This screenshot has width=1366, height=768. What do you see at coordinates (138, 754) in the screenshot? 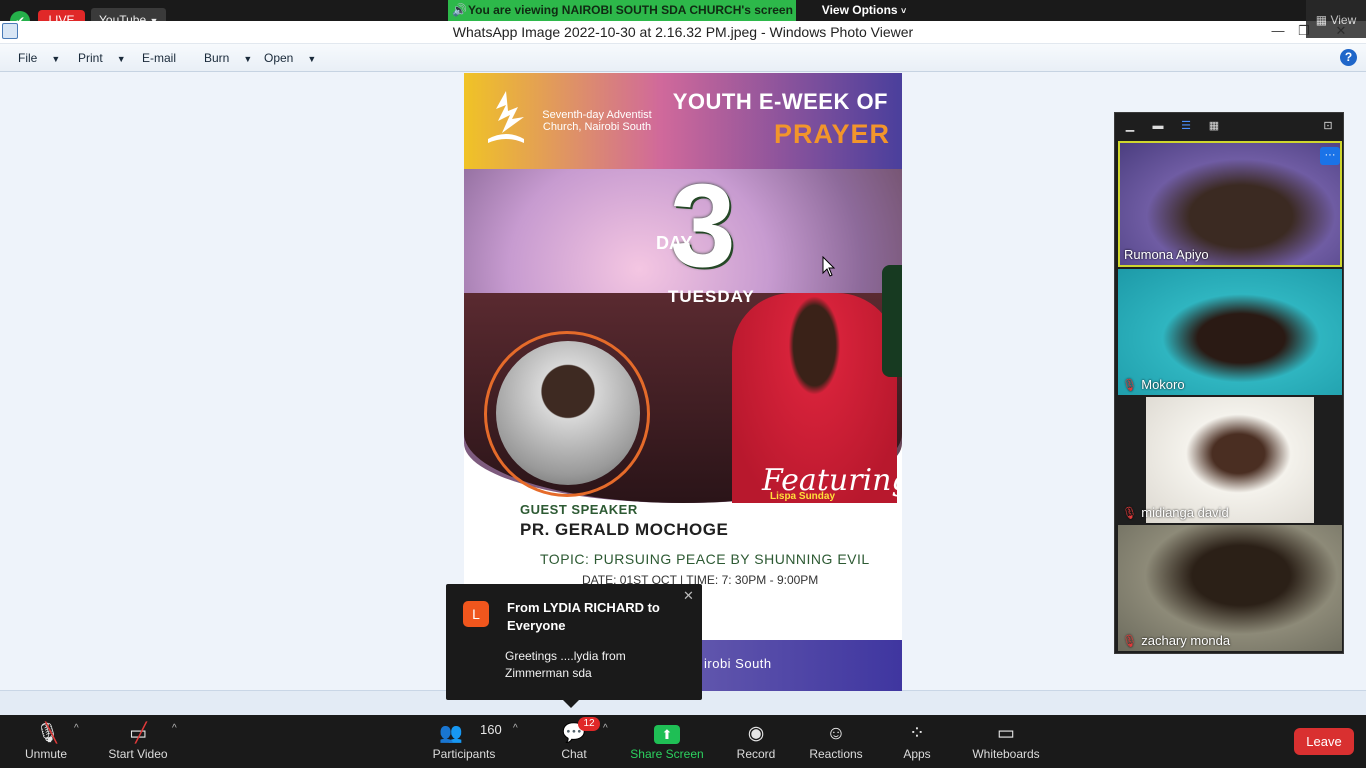
I see `start-video-label: Start Video` at bounding box center [138, 754].